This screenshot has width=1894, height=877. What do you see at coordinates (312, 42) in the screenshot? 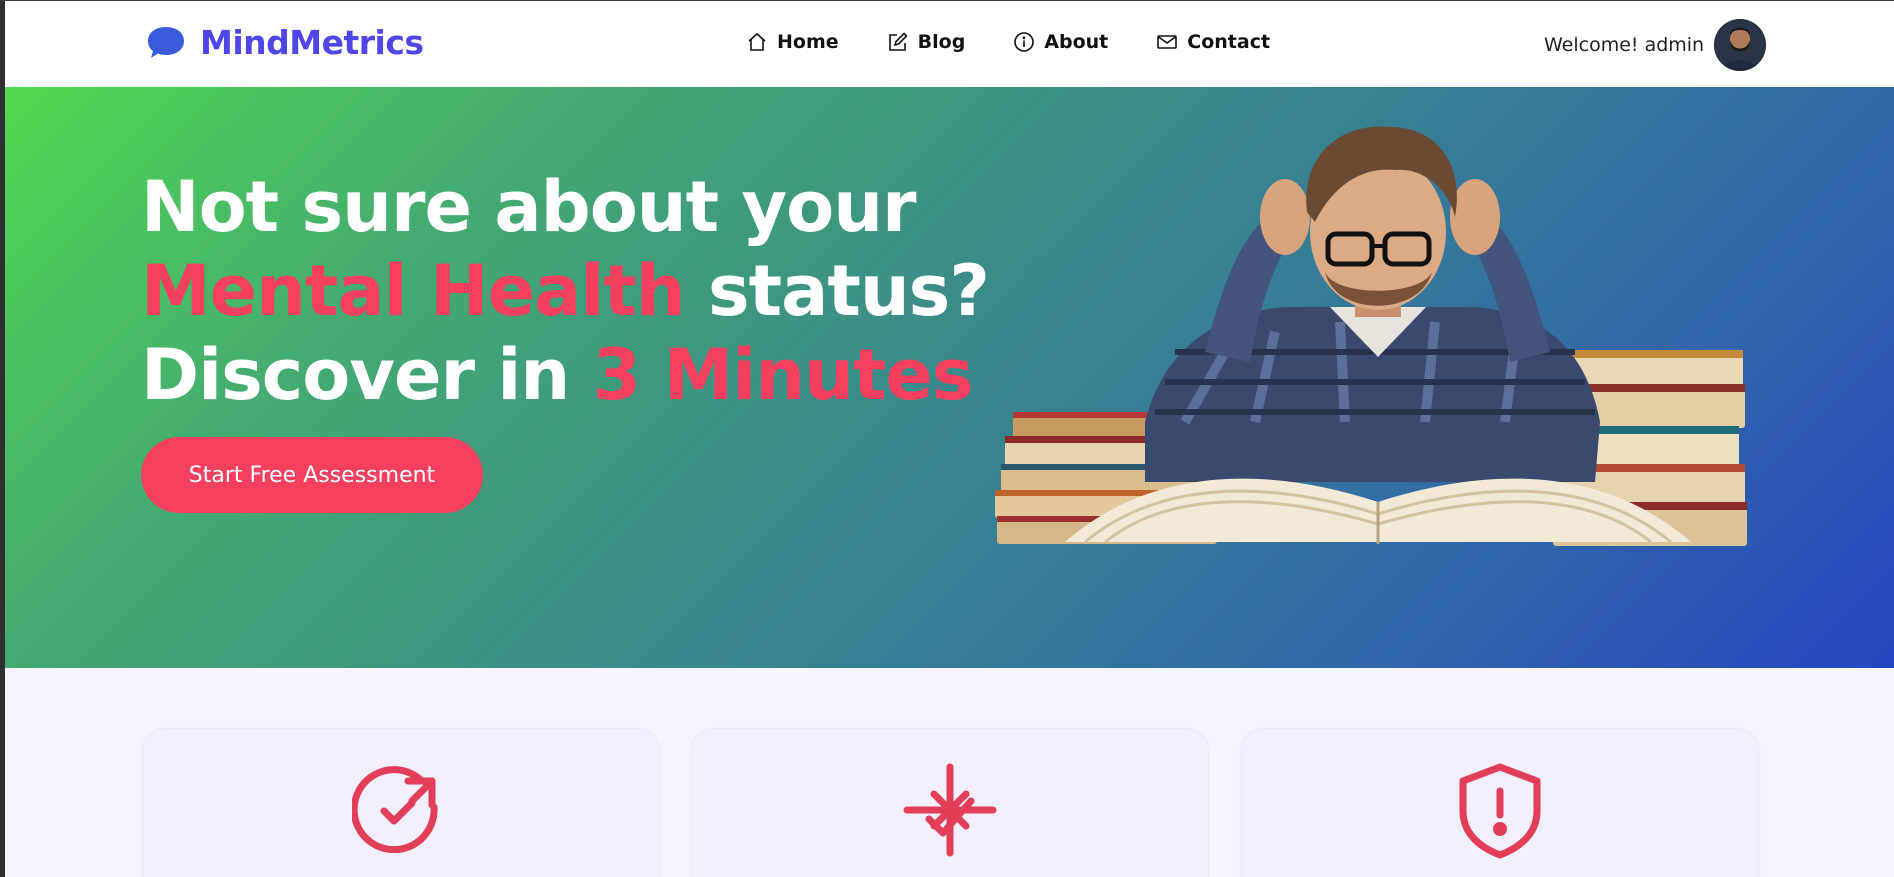
I see `brand-name: MindMetrics` at bounding box center [312, 42].